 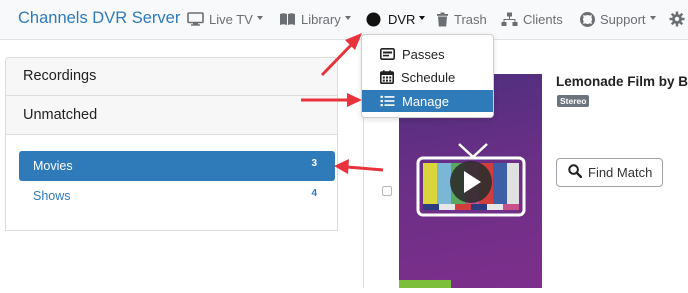 I want to click on sidebar-item-label: Movies, so click(x=53, y=166).